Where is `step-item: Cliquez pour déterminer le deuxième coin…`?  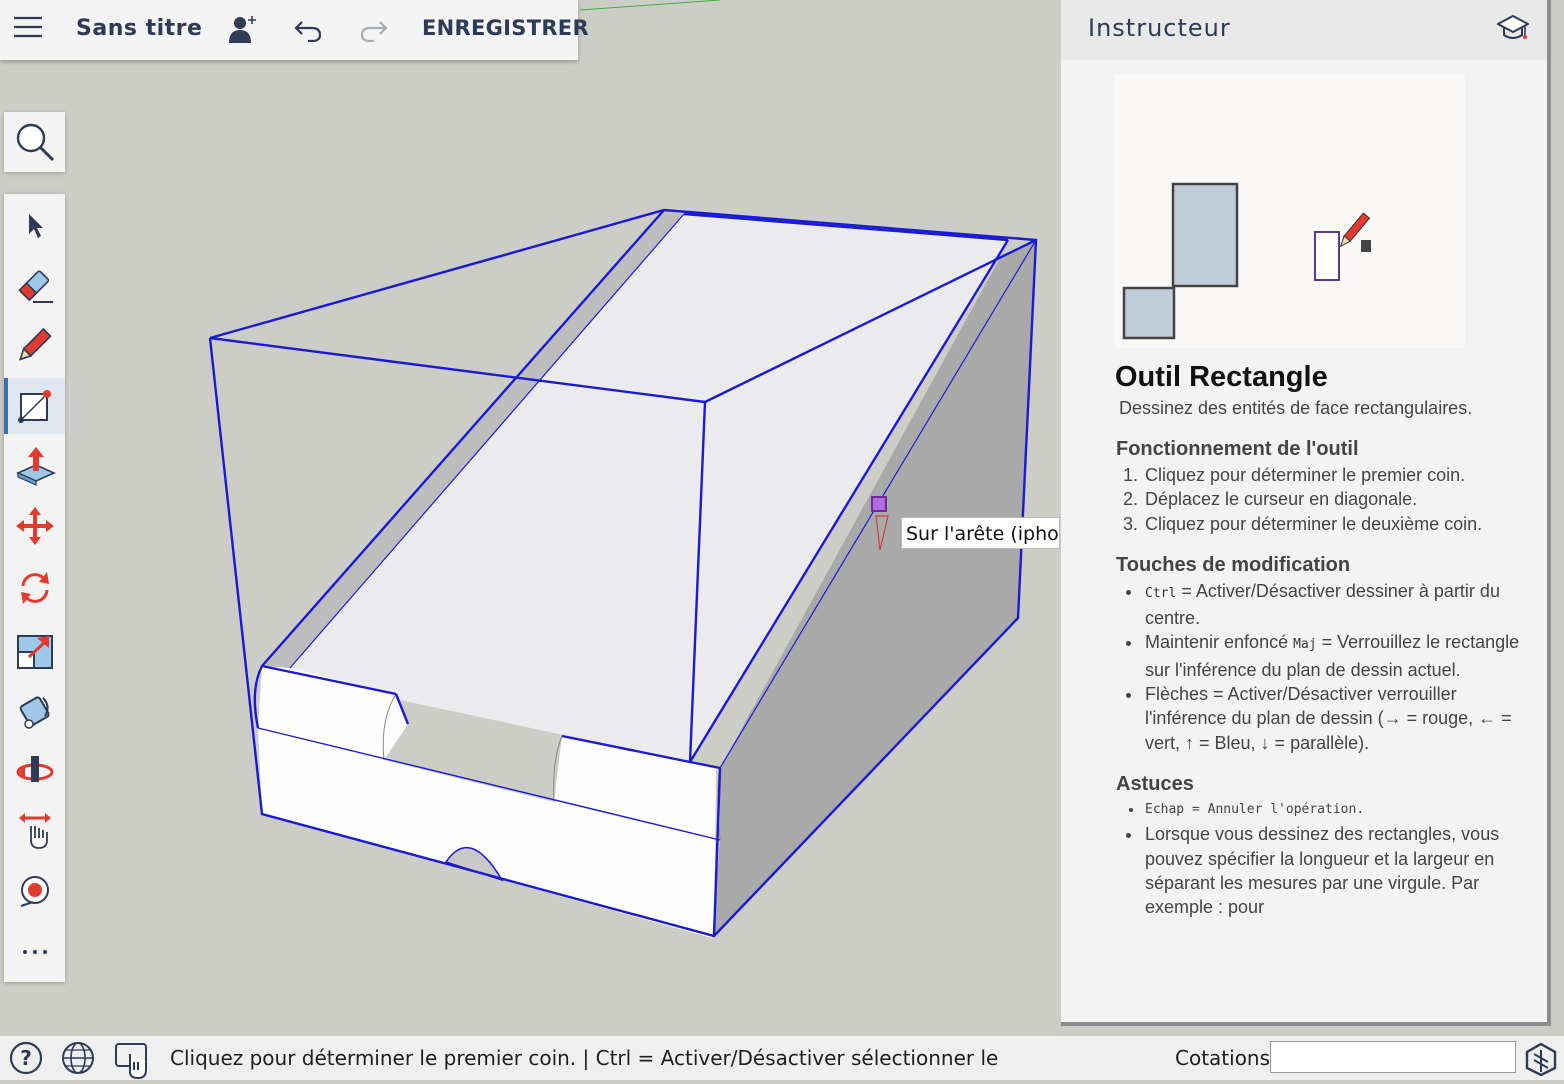 step-item: Cliquez pour déterminer le deuxième coin… is located at coordinates (1339, 524).